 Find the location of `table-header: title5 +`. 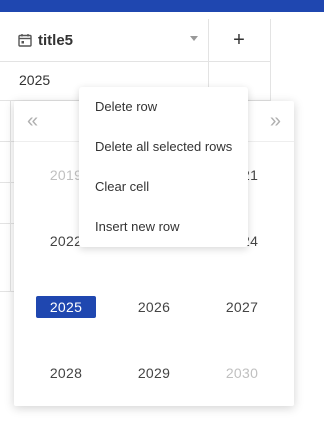

table-header: title5 + is located at coordinates (135, 40).